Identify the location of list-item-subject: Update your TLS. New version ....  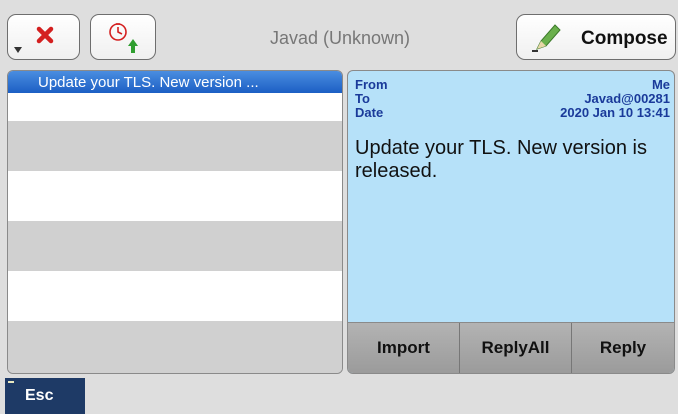
(148, 82).